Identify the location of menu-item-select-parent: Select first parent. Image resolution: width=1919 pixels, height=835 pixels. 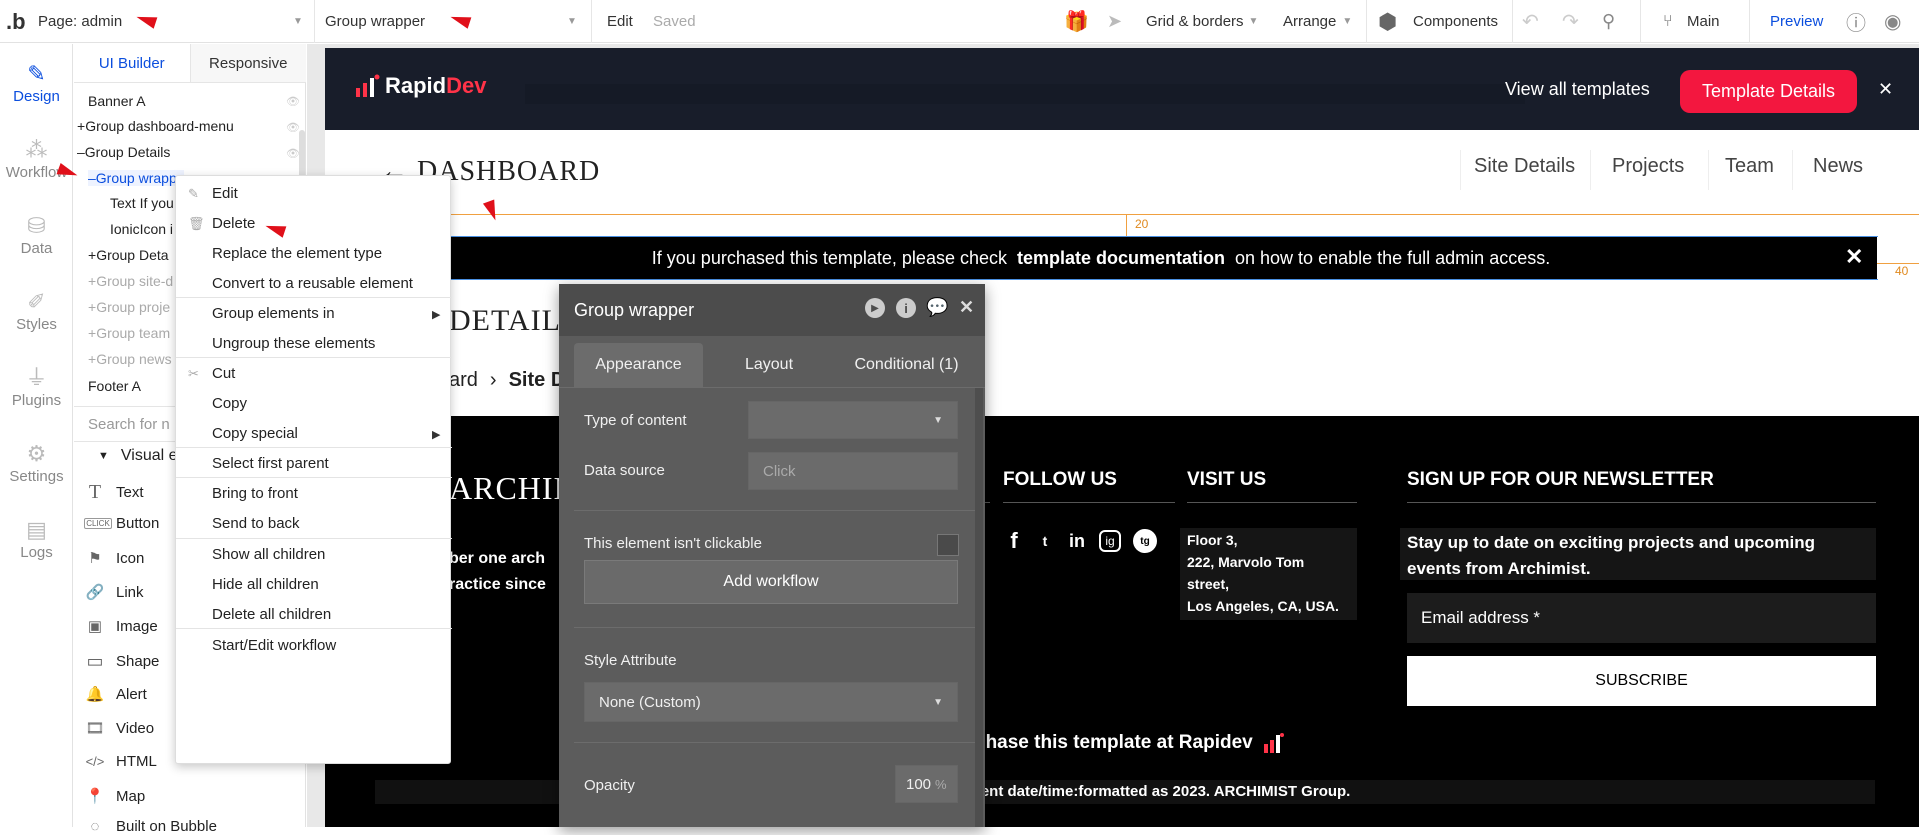
(270, 463).